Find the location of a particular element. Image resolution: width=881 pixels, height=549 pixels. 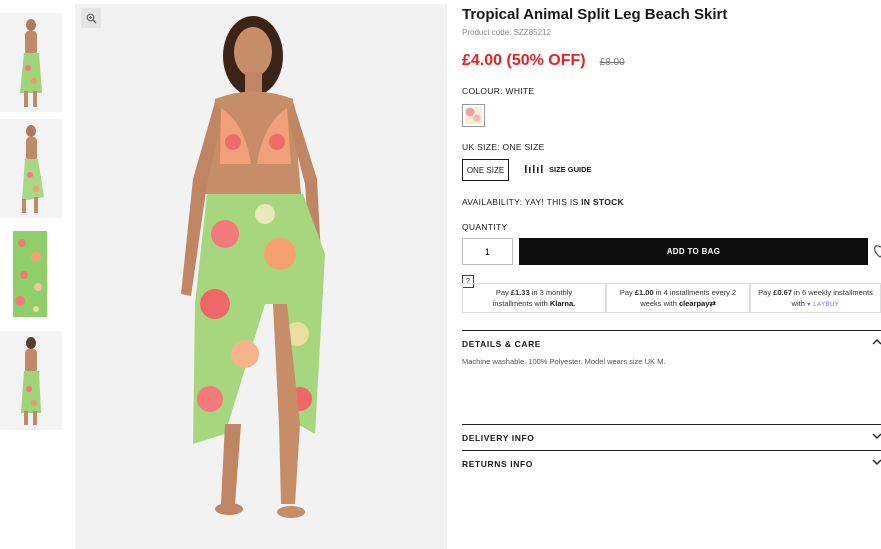

clearpay-line-1: Pay £1.00 in 4 installments every 2 is located at coordinates (678, 292).